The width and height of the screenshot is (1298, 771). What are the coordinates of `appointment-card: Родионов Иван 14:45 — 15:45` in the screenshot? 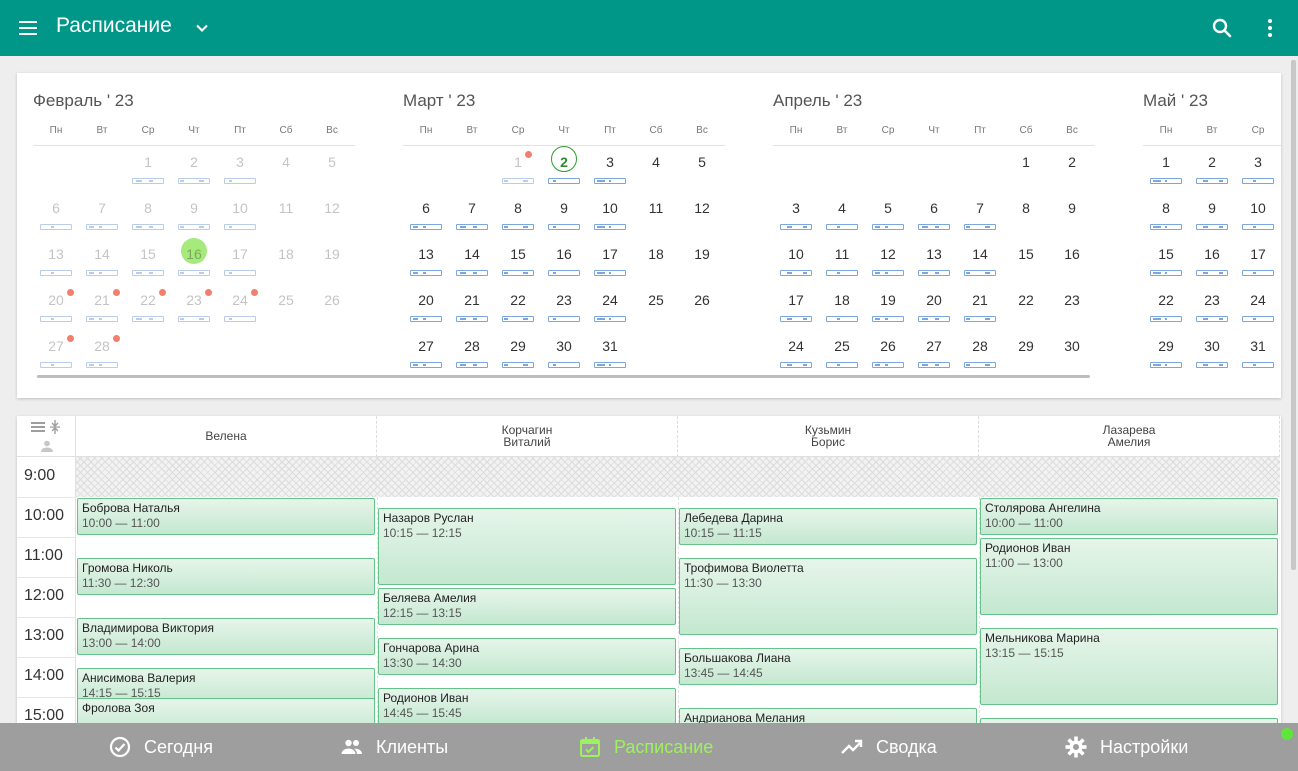 It's located at (527, 705).